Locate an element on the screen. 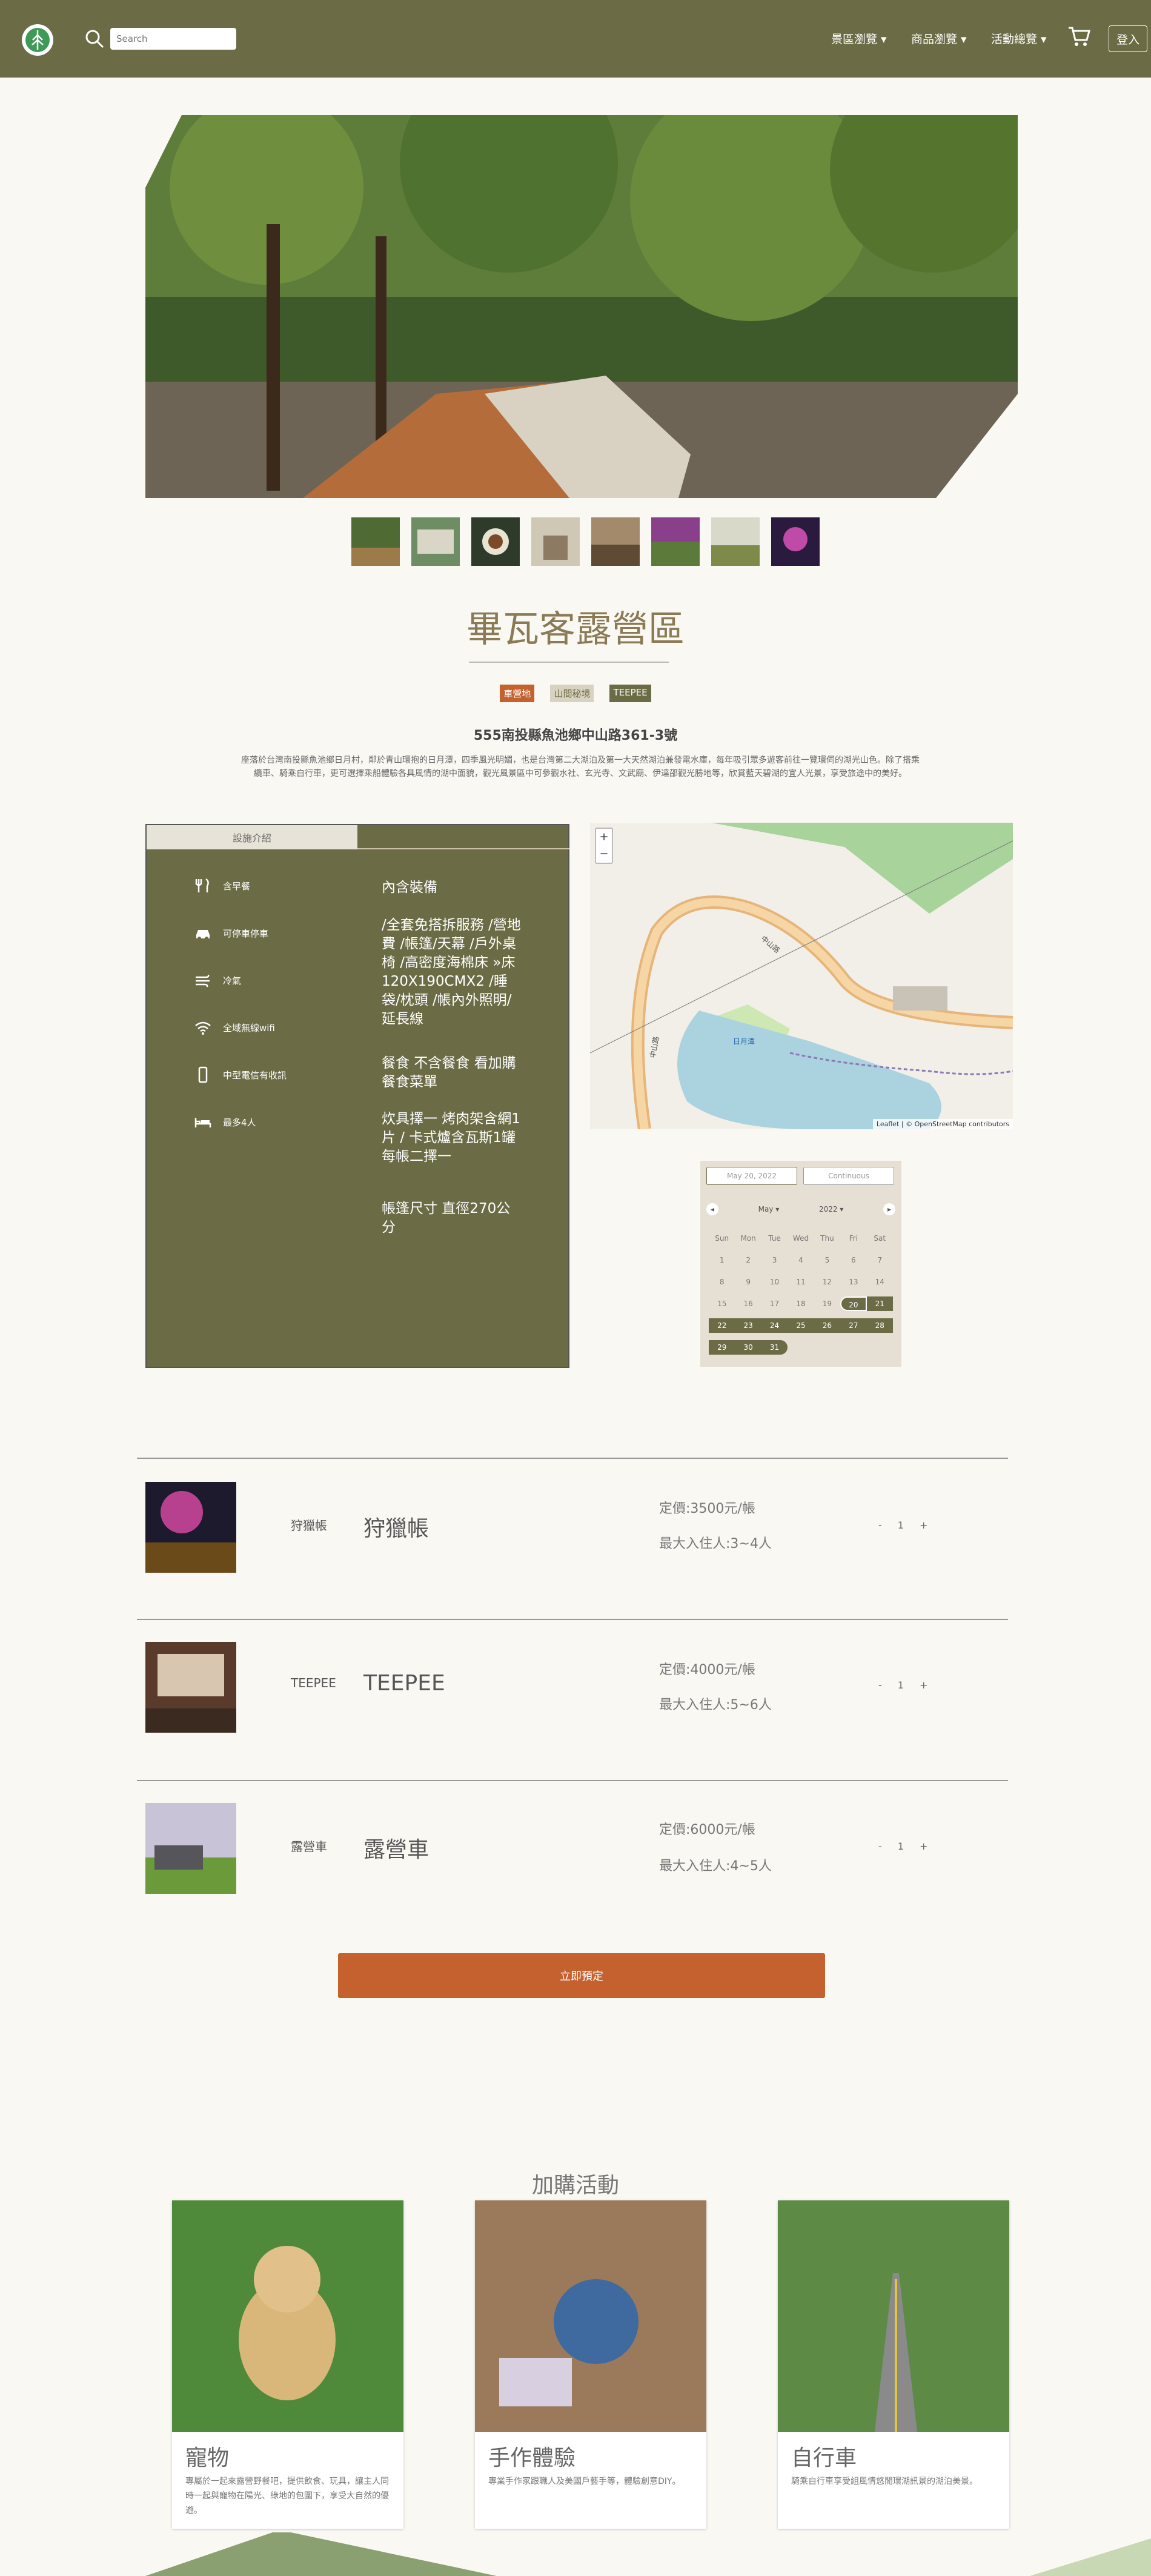  calendar-day: 18 is located at coordinates (801, 1303).